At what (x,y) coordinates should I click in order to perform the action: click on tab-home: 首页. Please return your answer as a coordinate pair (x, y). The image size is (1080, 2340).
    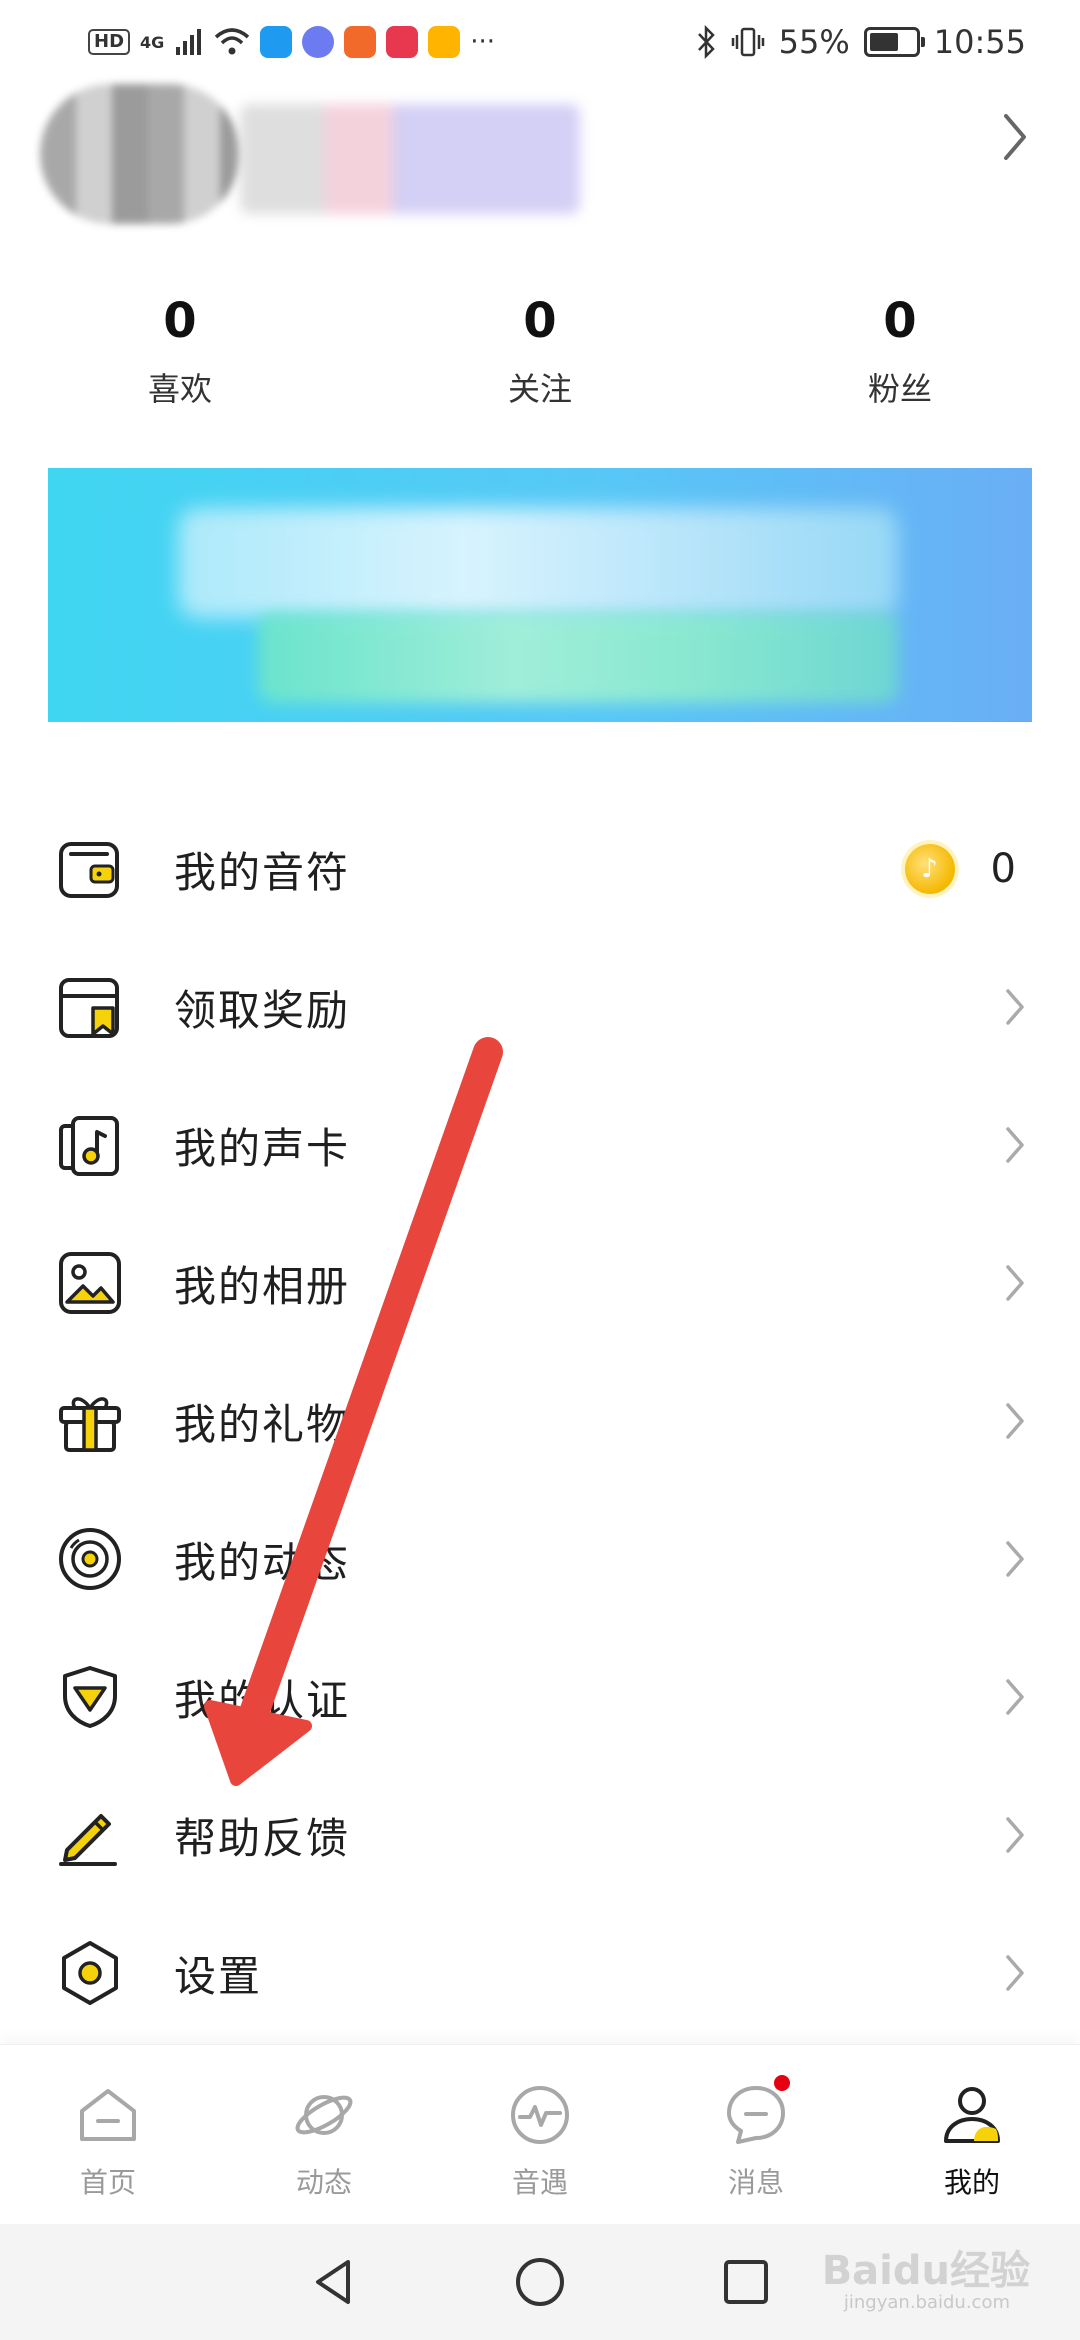
    Looking at the image, I should click on (108, 2134).